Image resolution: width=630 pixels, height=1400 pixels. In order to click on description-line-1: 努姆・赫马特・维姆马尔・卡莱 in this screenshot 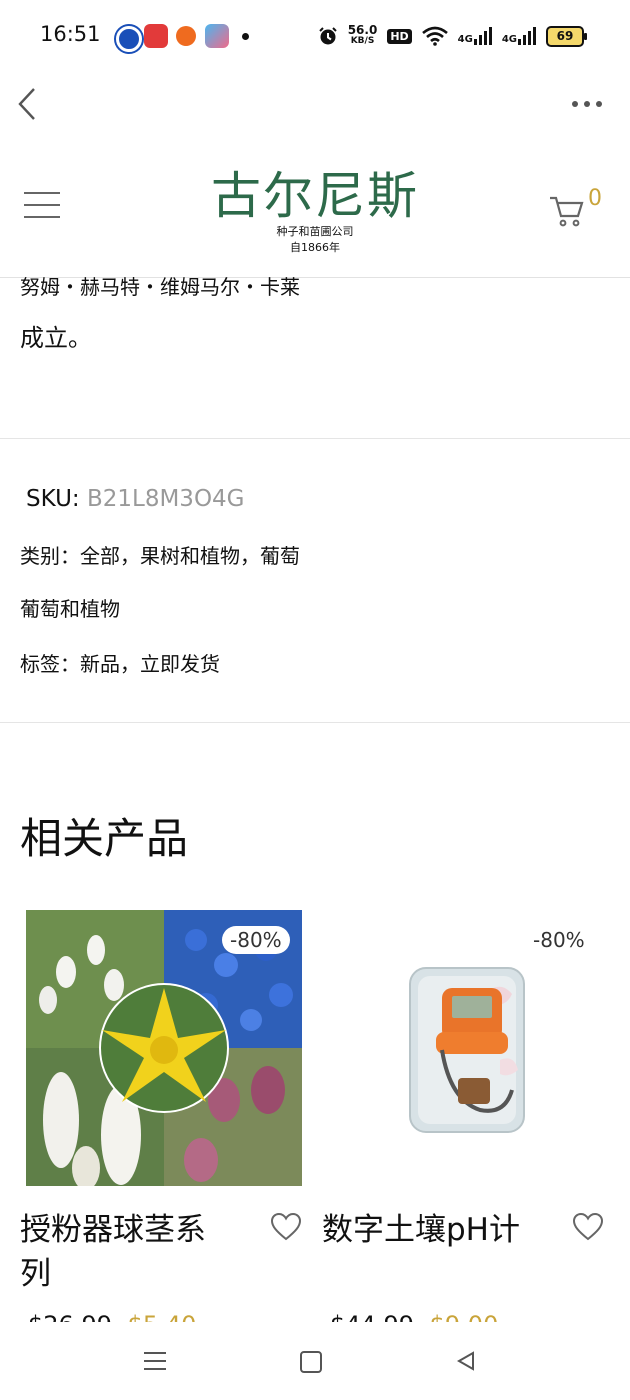, I will do `click(160, 287)`.